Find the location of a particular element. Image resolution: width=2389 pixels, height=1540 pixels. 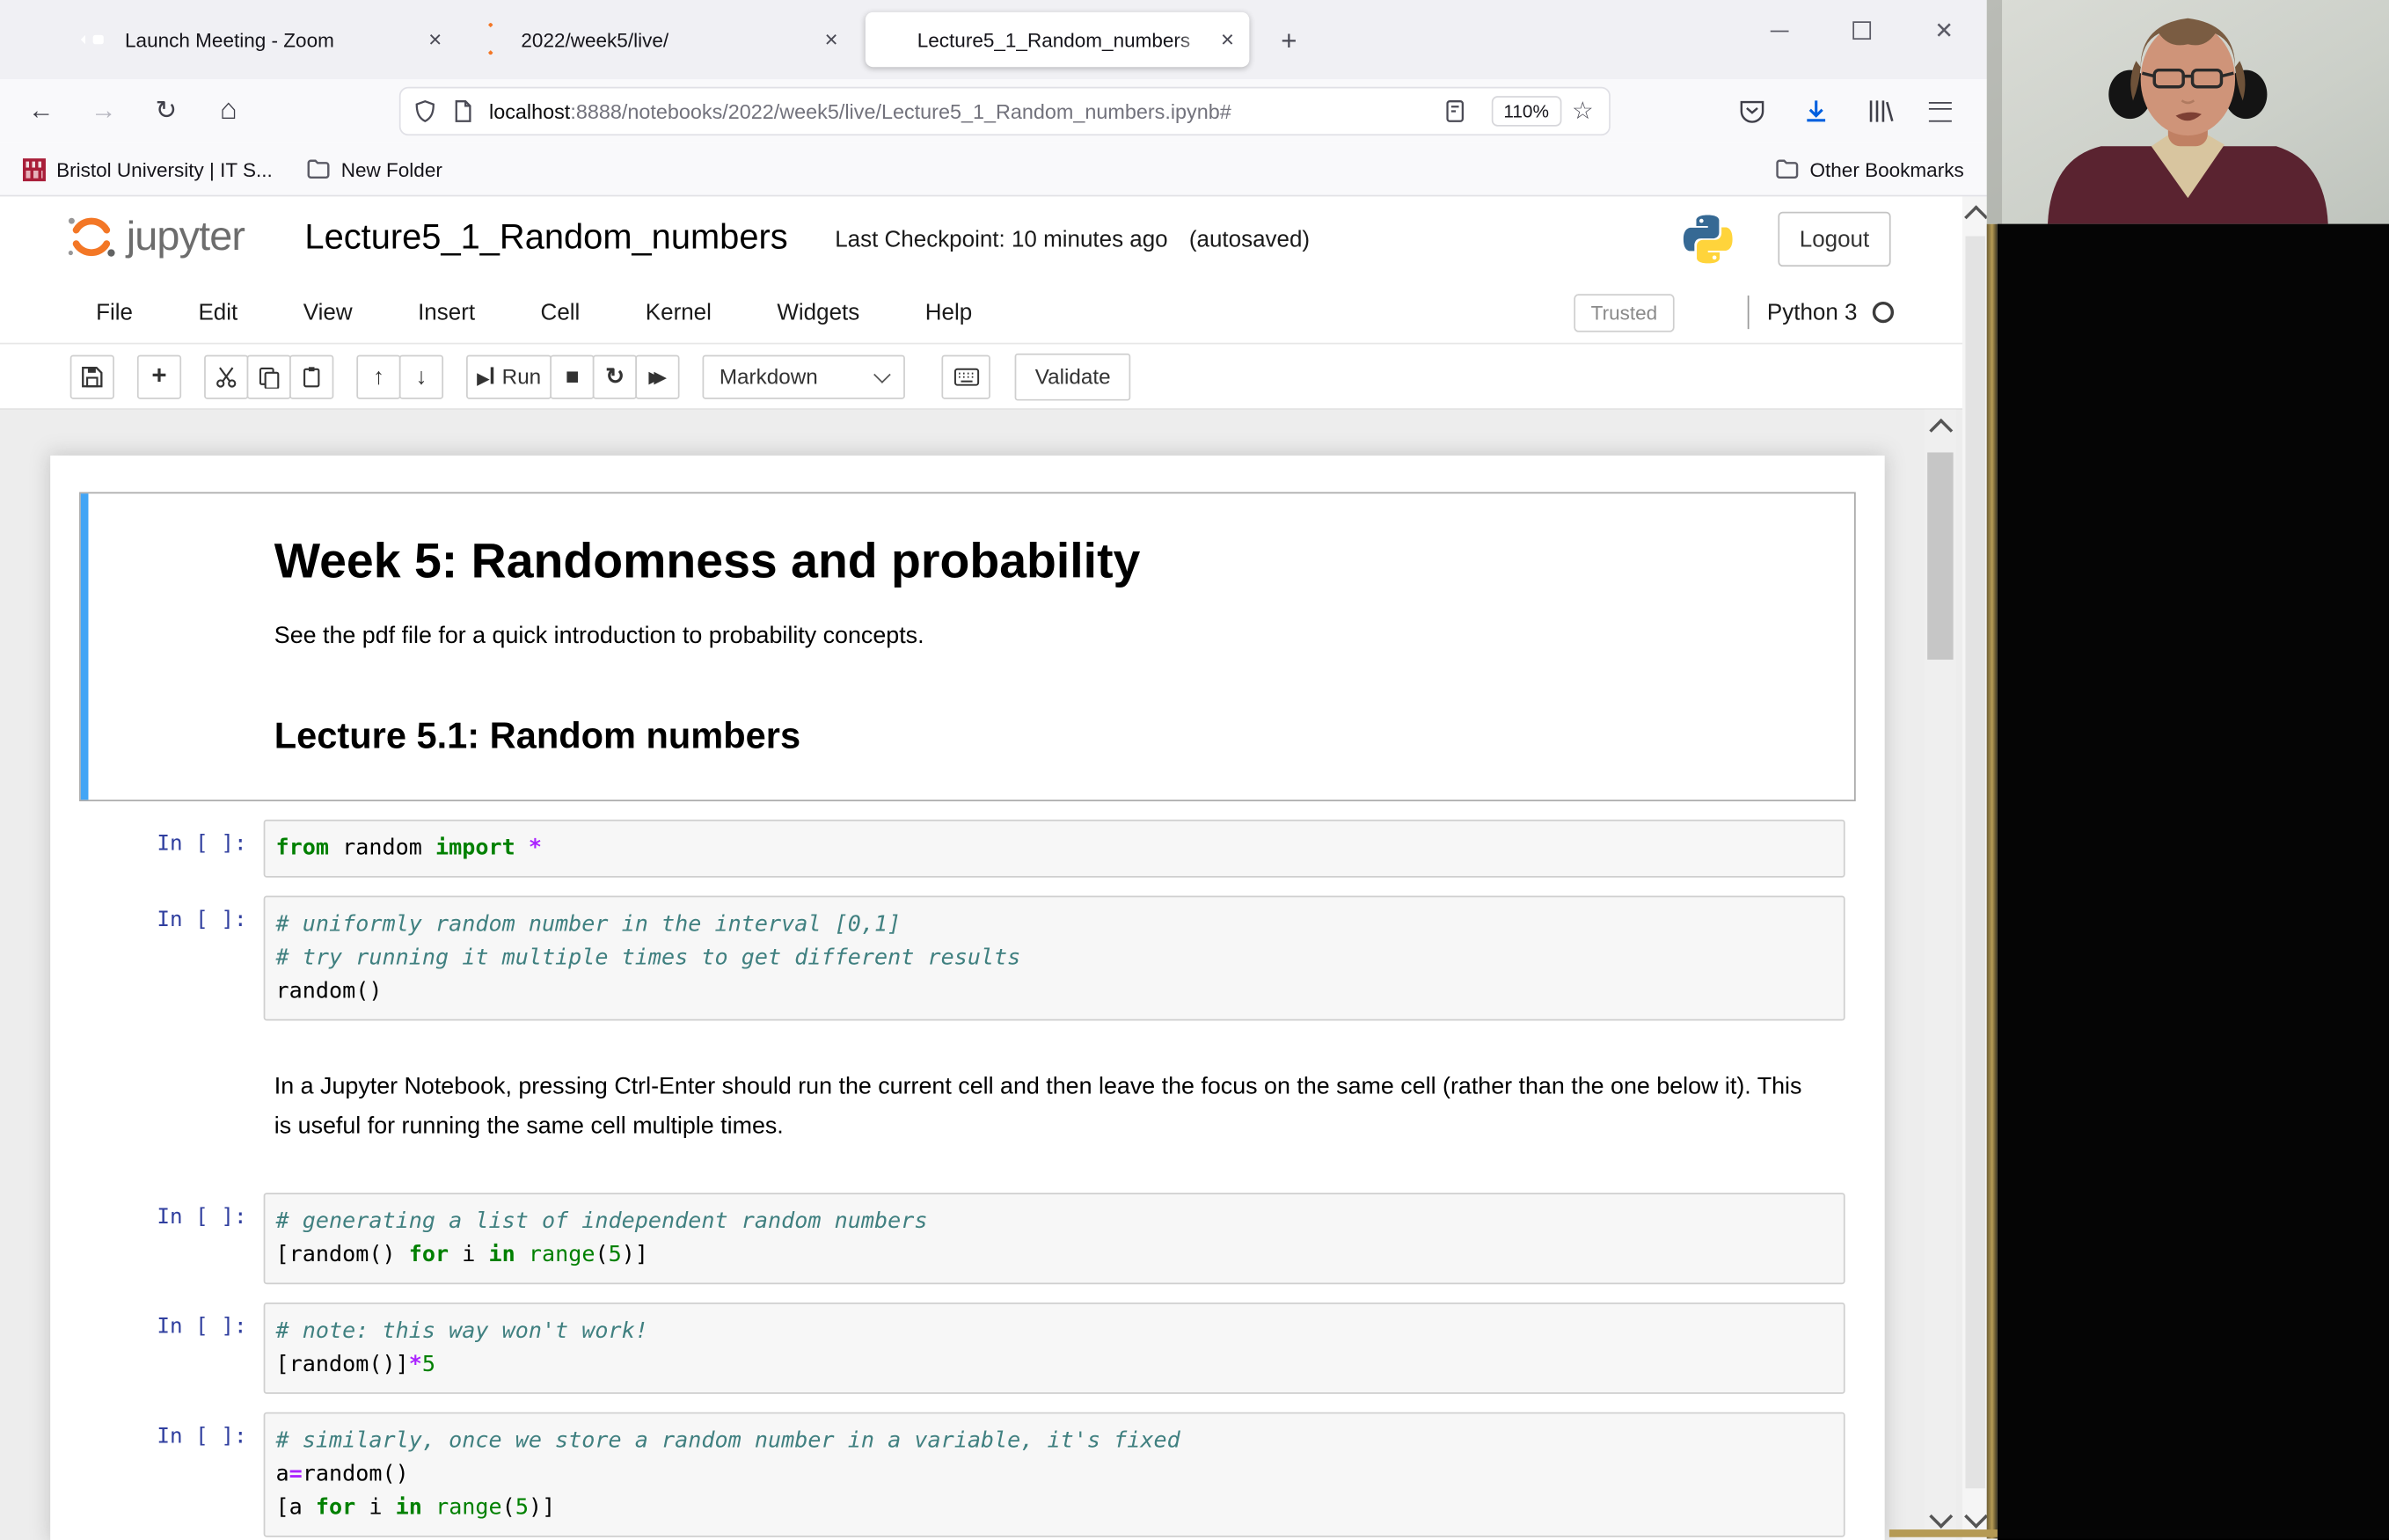

library-icon is located at coordinates (1880, 111).